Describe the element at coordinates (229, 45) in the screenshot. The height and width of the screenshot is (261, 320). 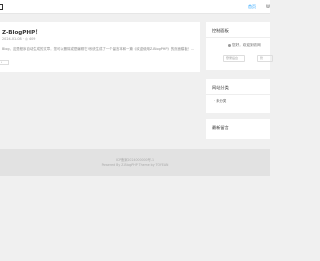
I see `user-icon` at that location.